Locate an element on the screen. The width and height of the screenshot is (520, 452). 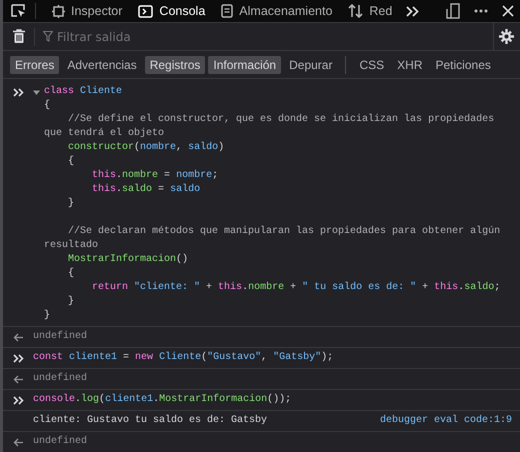
code-line: //Se define el constructor, que es donde se inicializan las propiedades is located at coordinates (281, 120).